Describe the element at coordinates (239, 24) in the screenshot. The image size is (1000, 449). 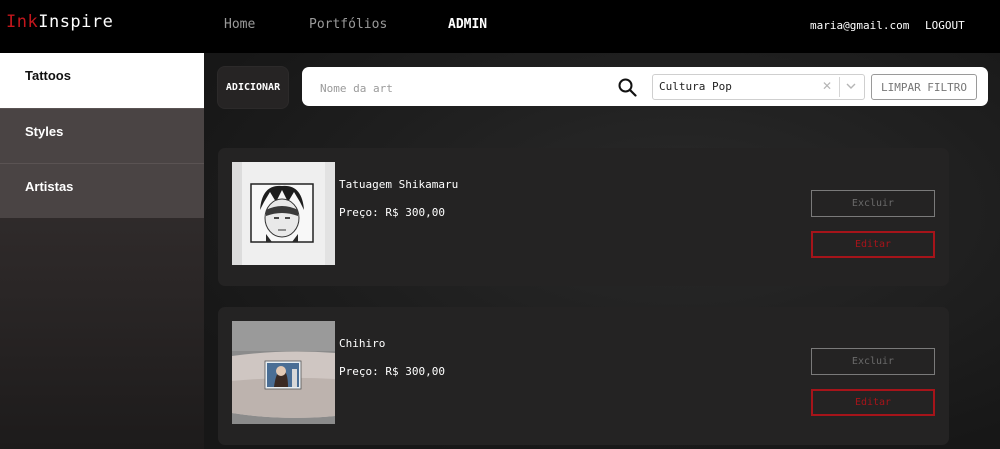
I see `nav-home: Home` at that location.